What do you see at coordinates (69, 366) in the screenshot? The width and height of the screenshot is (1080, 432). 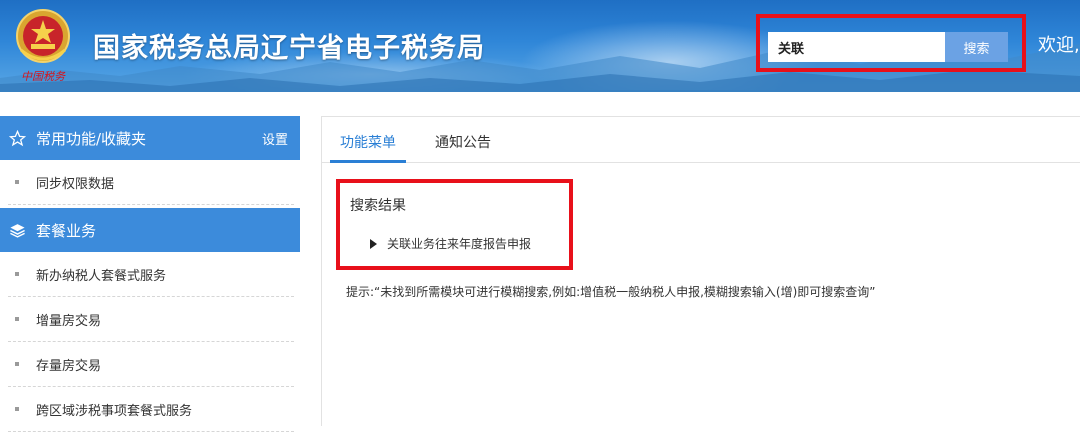 I see `sidebar-item-label: 存量房交易` at bounding box center [69, 366].